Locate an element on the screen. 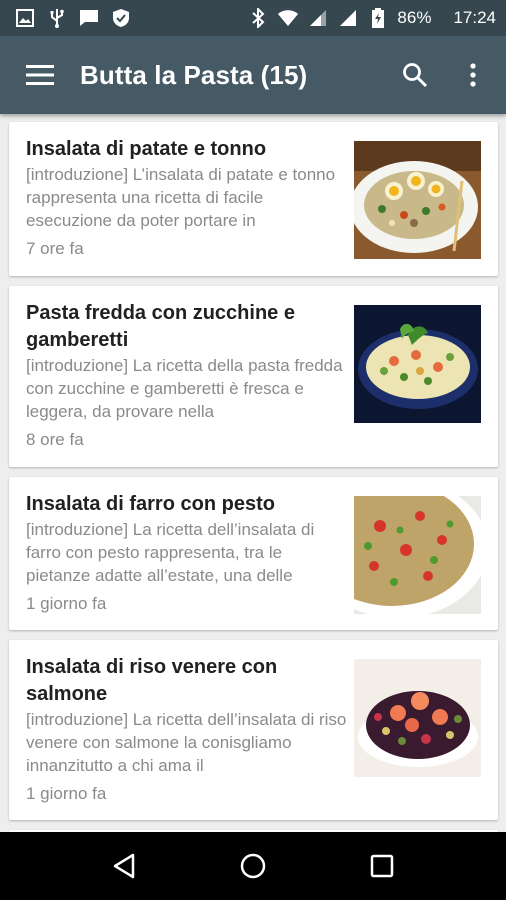  wifi-icon is located at coordinates (288, 18).